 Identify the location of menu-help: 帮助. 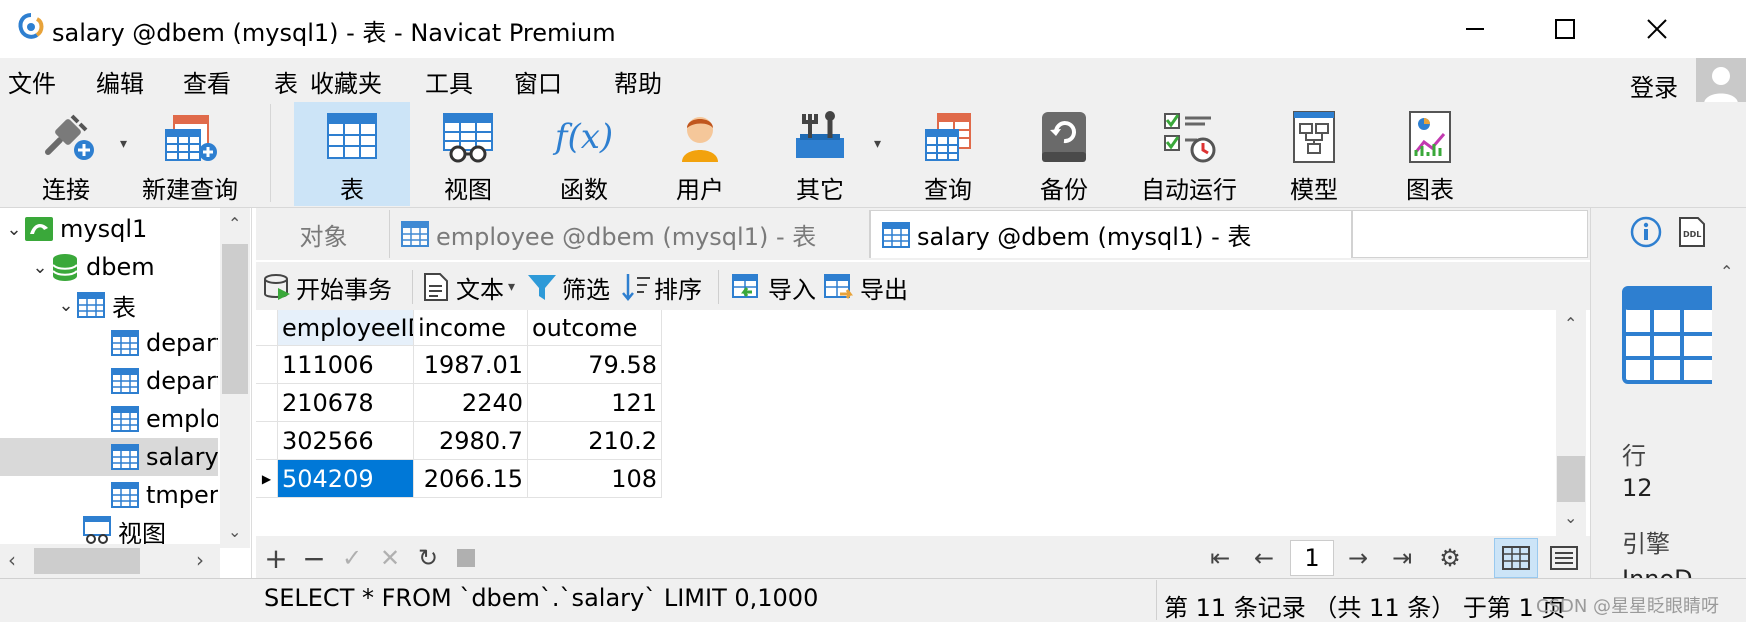
(638, 81).